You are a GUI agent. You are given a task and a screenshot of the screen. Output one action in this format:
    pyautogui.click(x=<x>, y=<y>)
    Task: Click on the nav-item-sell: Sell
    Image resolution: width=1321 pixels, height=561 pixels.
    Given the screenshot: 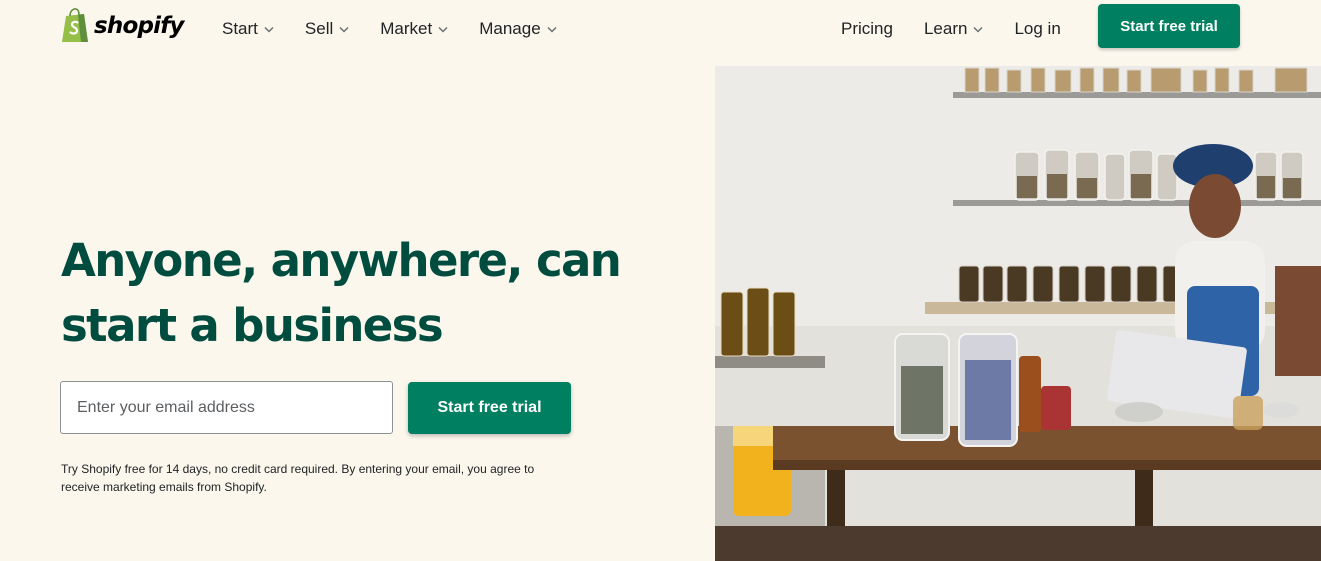 What is the action you would take?
    pyautogui.click(x=327, y=29)
    